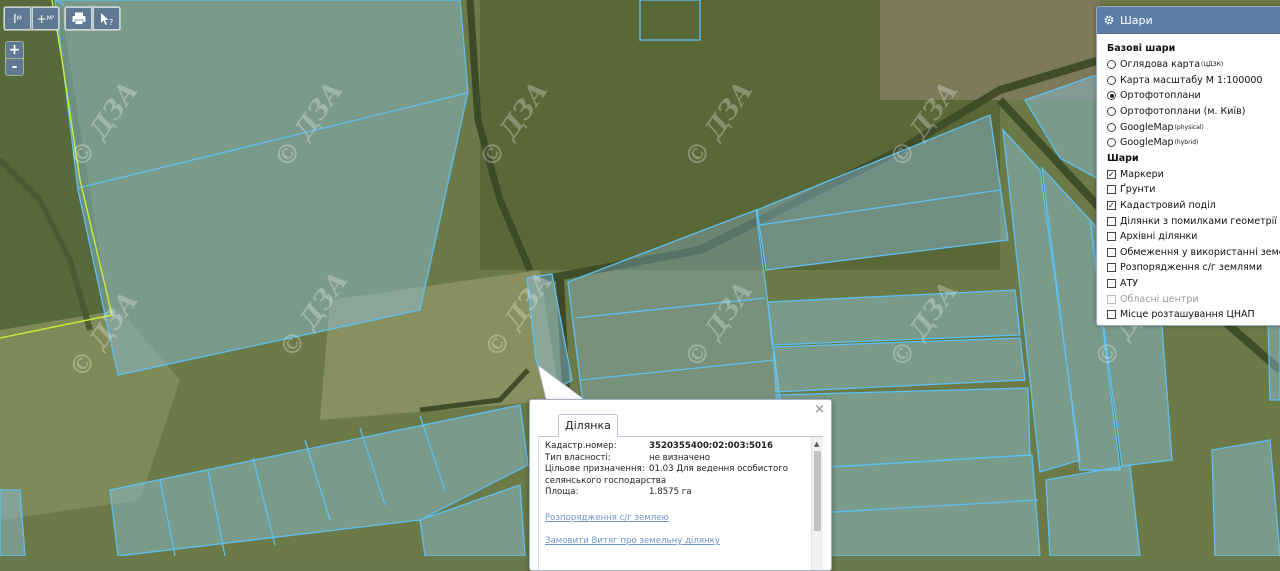  What do you see at coordinates (1212, 65) in the screenshot?
I see `base-layer-note: (ЦДЗК)` at bounding box center [1212, 65].